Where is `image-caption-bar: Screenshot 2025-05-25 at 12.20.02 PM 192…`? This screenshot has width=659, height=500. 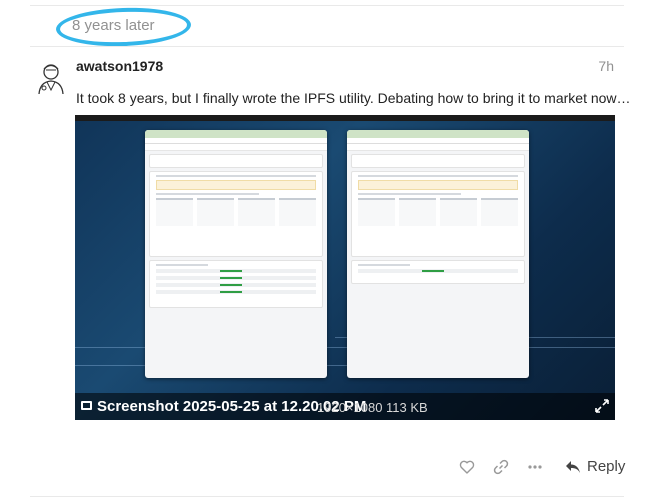 image-caption-bar: Screenshot 2025-05-25 at 12.20.02 PM 192… is located at coordinates (345, 406).